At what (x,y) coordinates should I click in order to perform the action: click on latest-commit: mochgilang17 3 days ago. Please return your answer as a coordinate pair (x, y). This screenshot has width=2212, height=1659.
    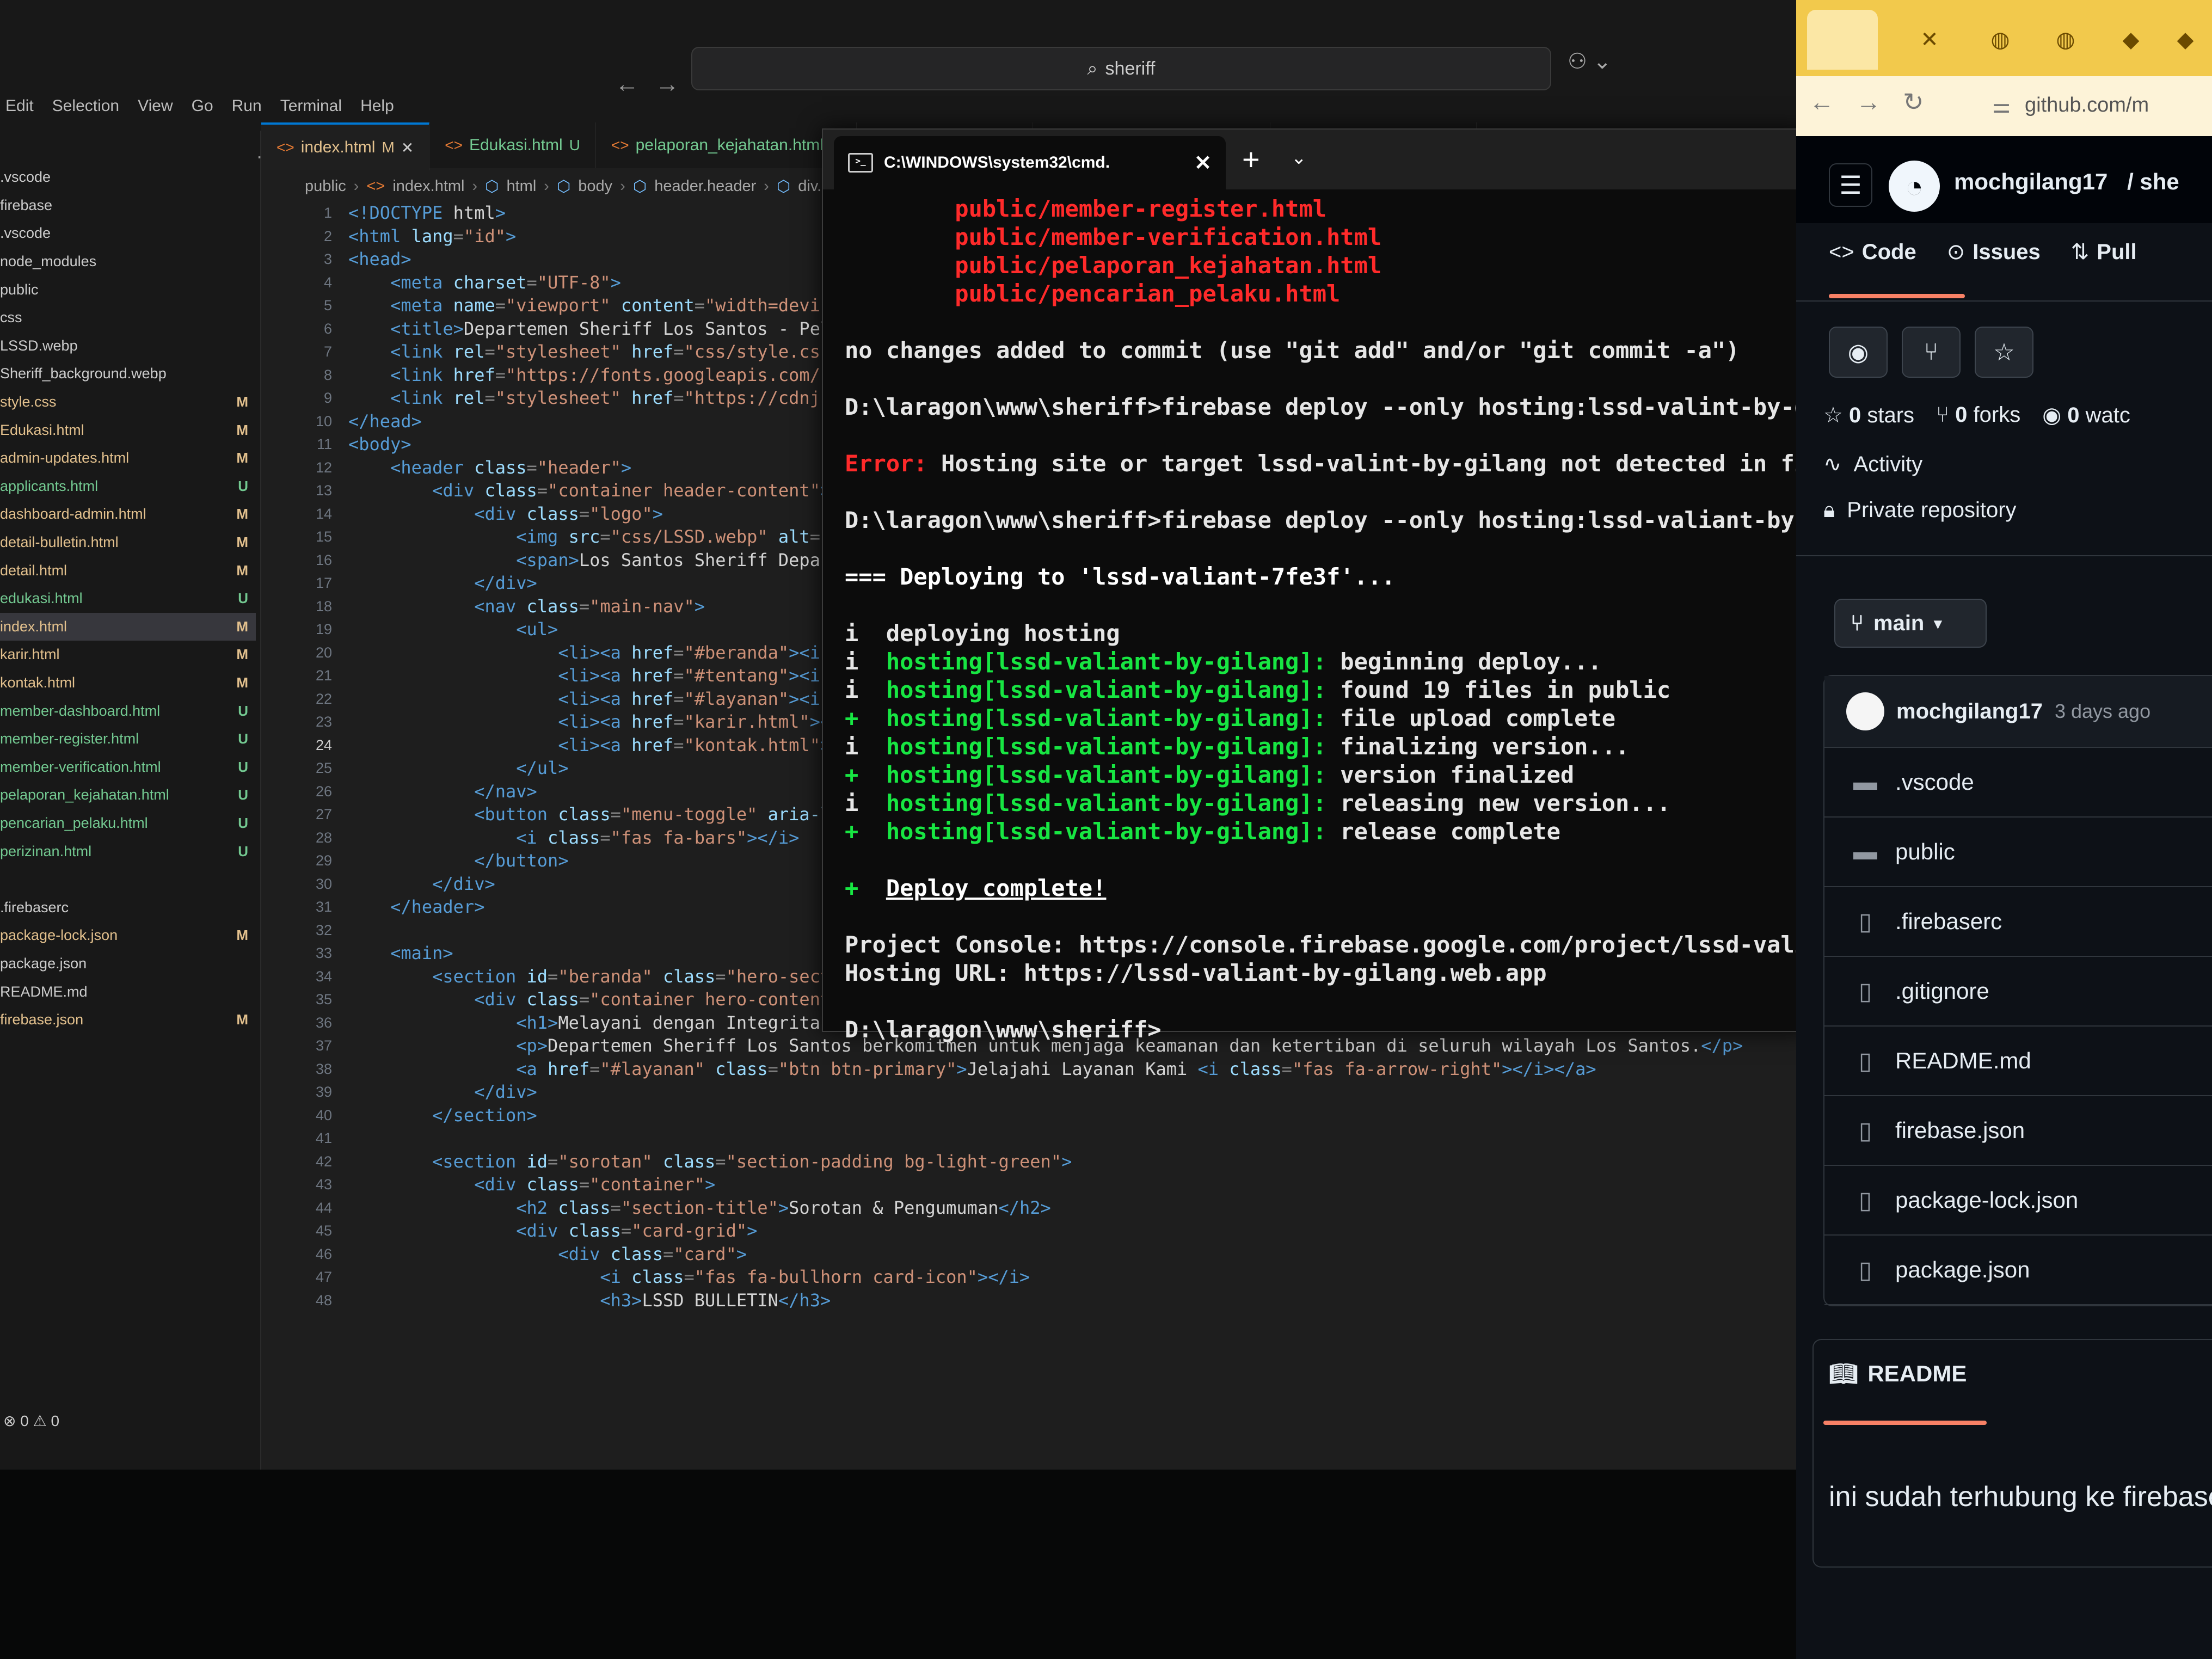
    Looking at the image, I should click on (2018, 712).